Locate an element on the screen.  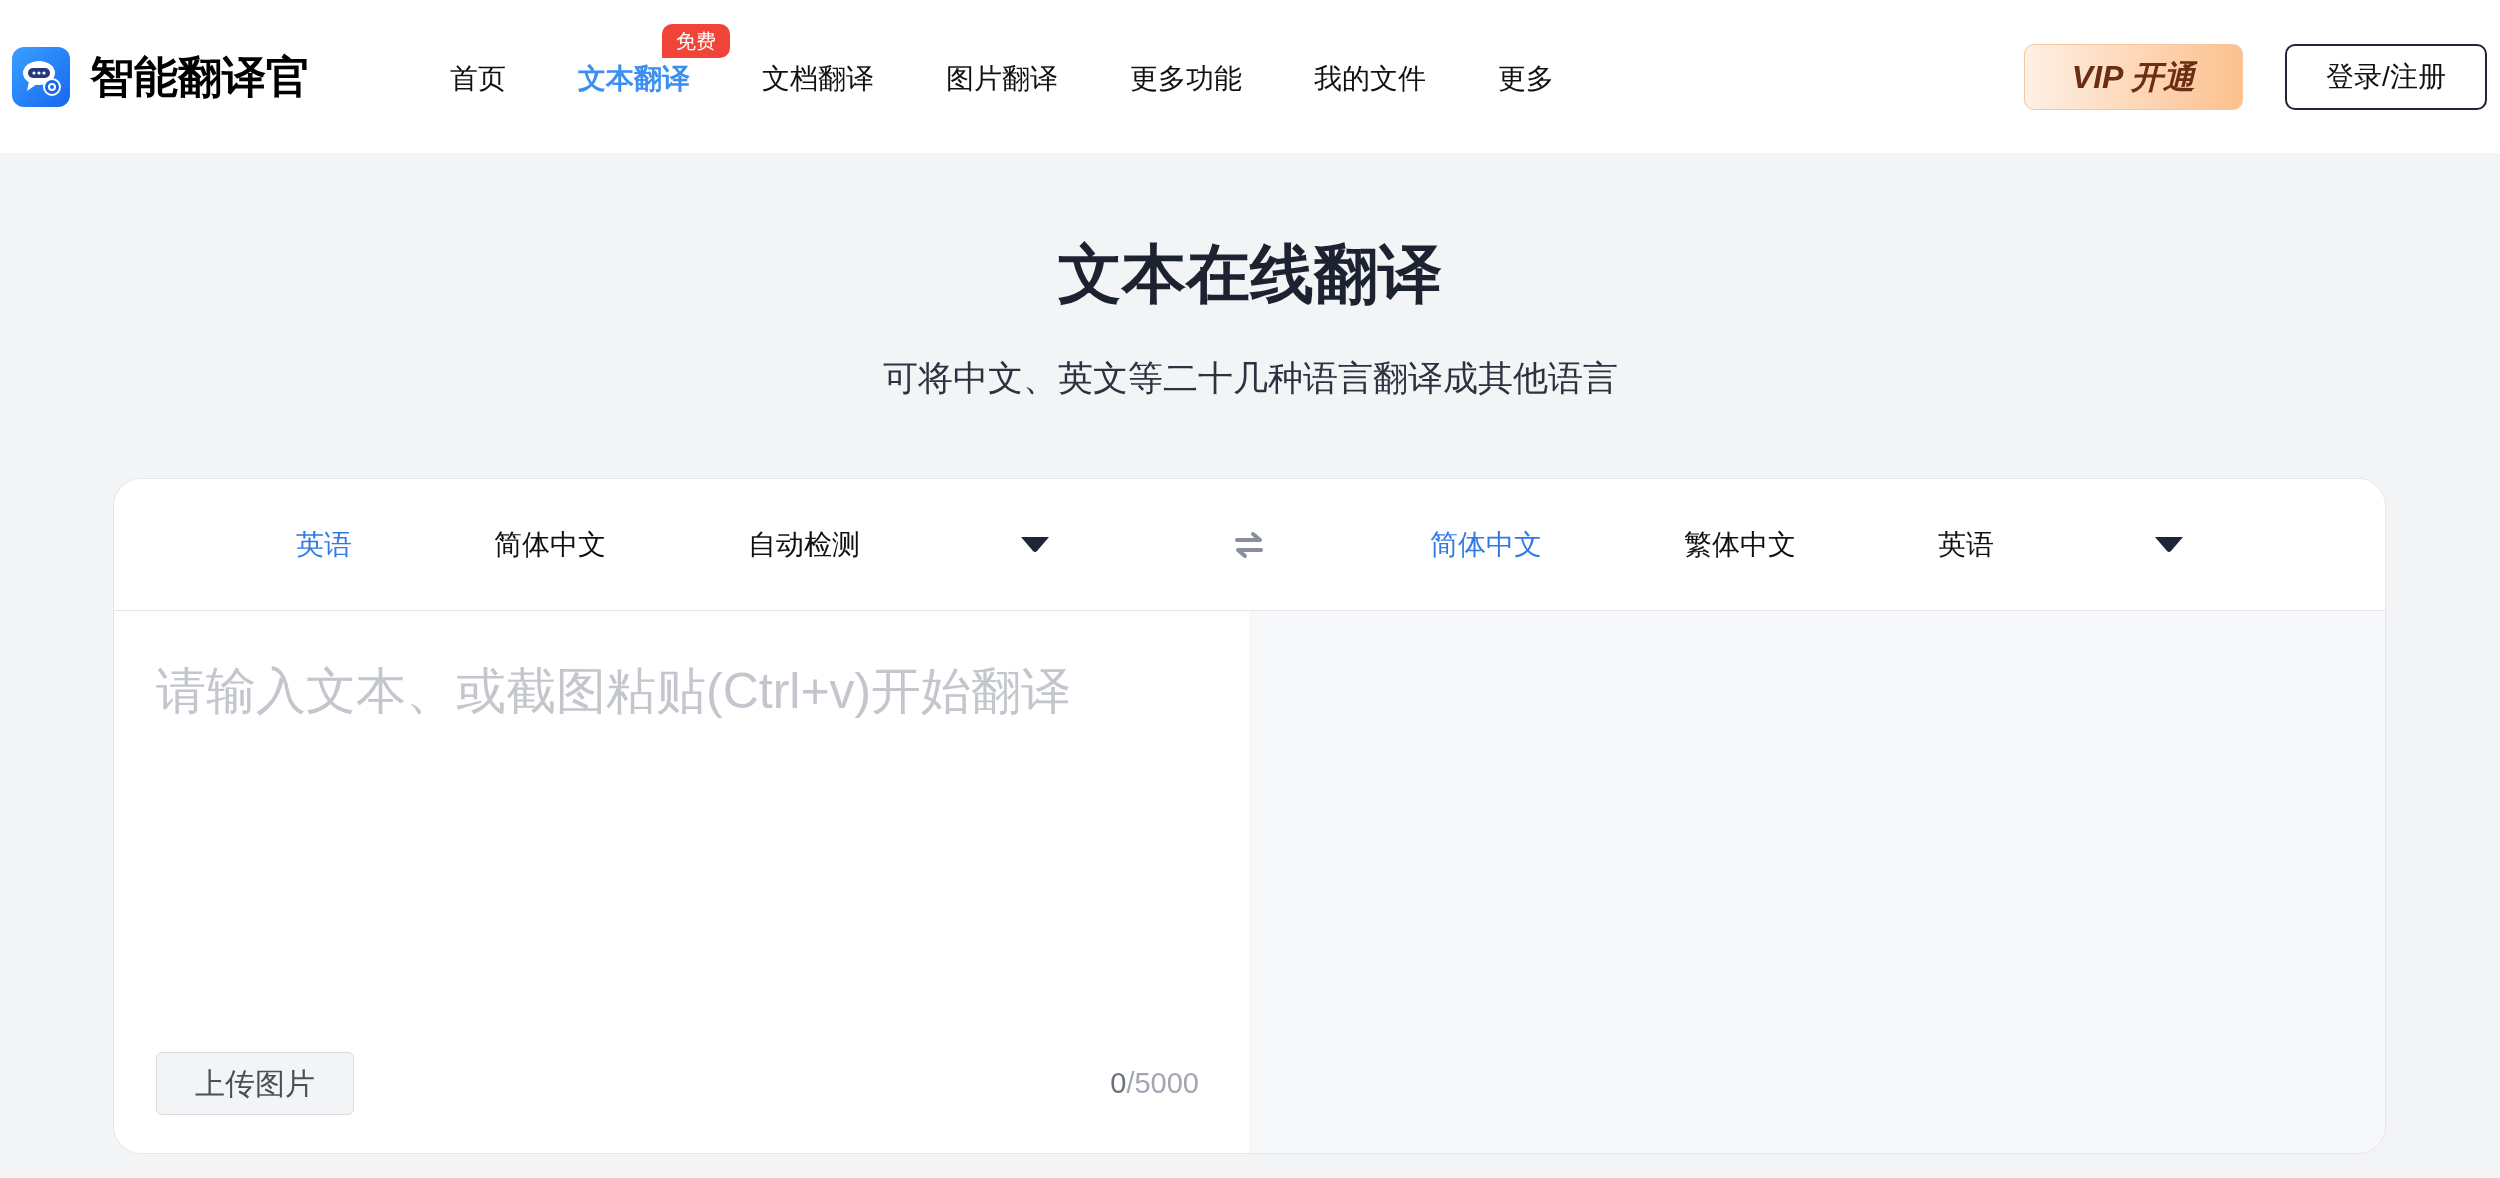
vip-button: VIP 开通 is located at coordinates (2133, 76).